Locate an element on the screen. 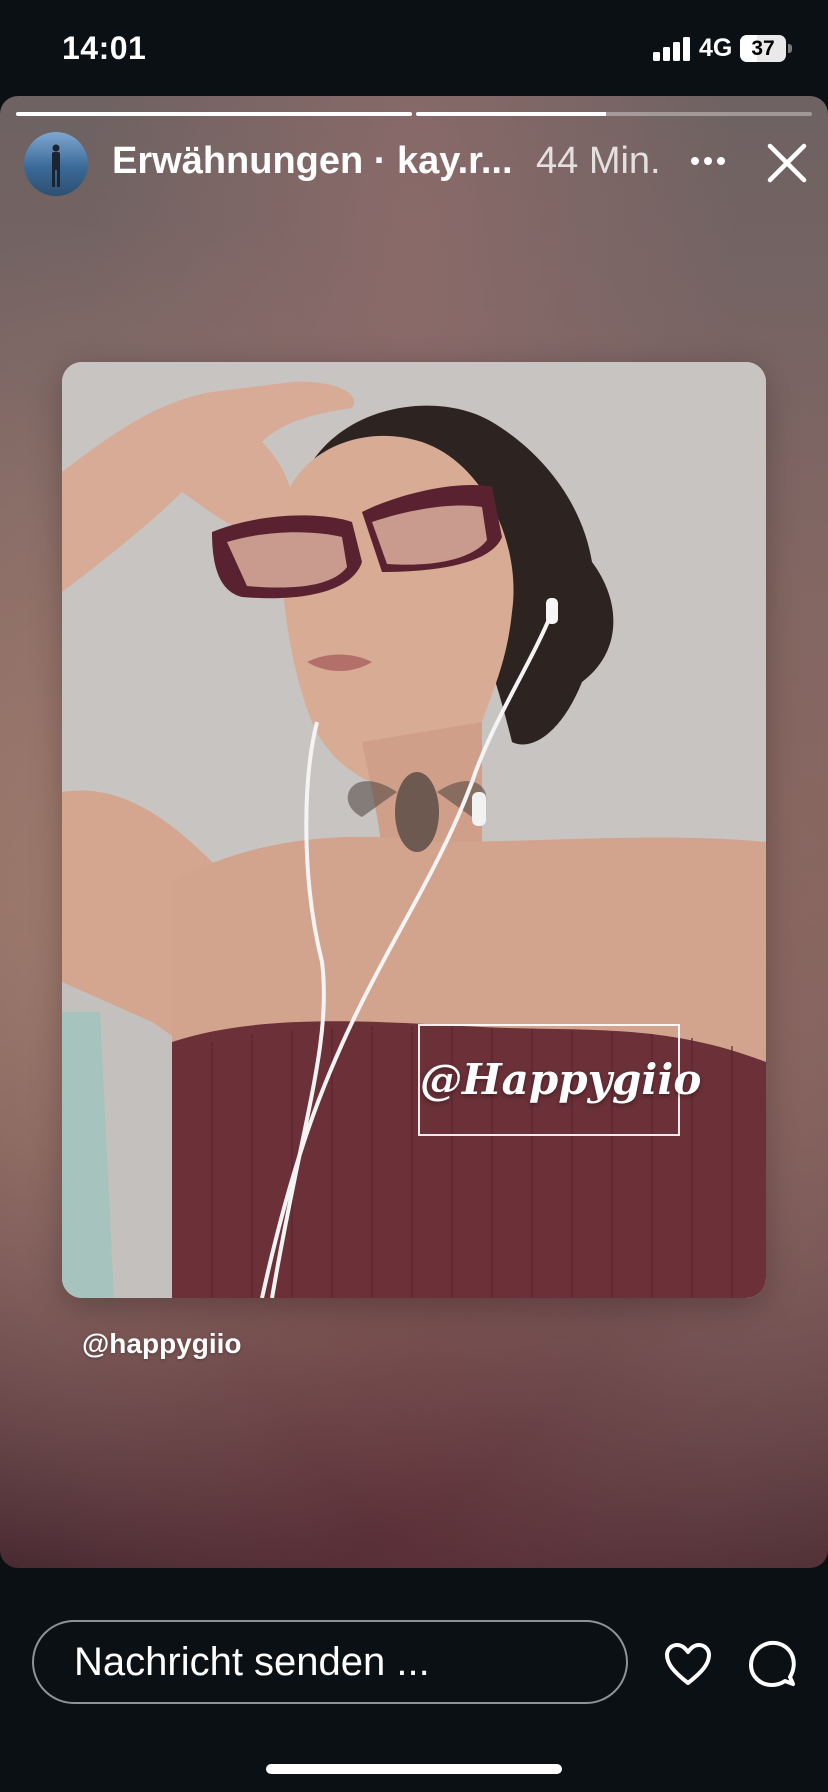 Image resolution: width=828 pixels, height=1792 pixels. send-message-input is located at coordinates (330, 1662).